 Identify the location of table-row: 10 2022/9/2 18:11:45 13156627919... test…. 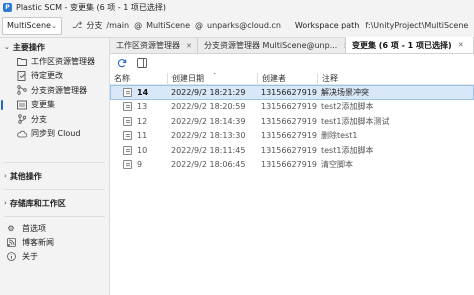
(292, 150).